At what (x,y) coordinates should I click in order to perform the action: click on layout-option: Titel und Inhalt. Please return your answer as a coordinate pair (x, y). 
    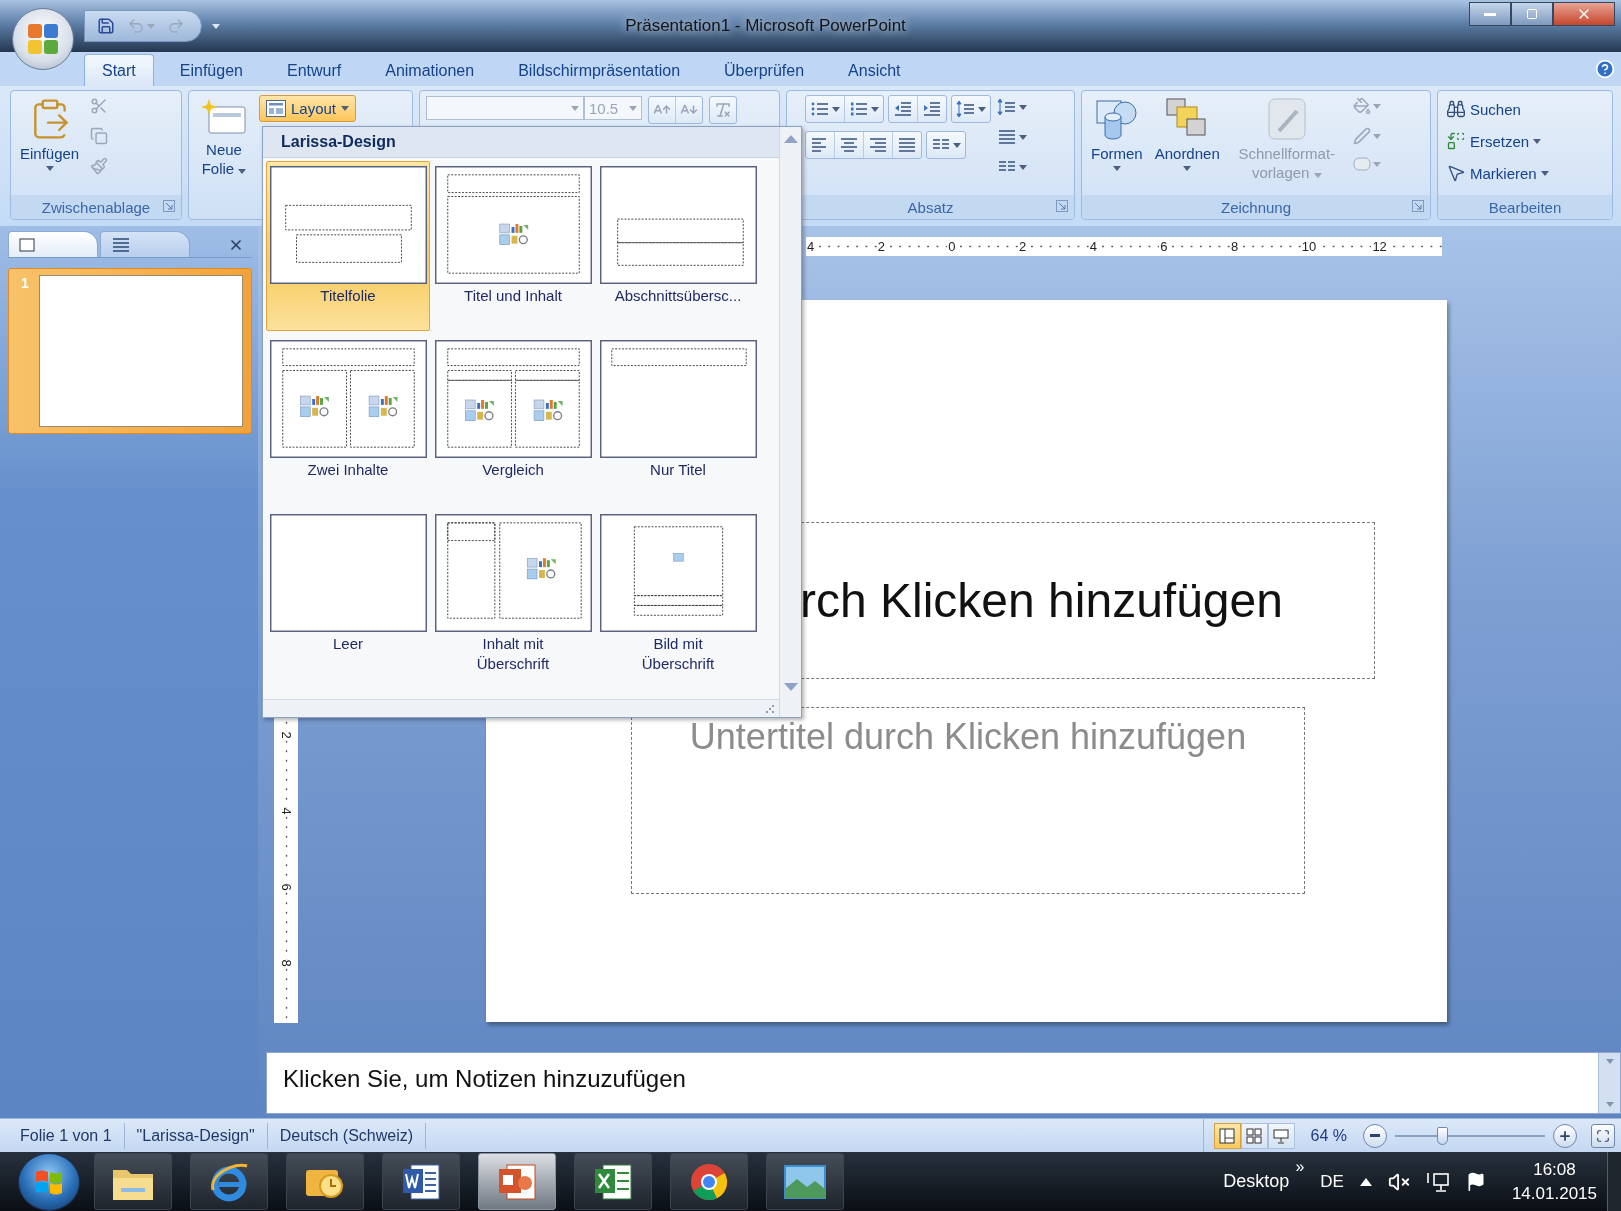
    Looking at the image, I should click on (513, 246).